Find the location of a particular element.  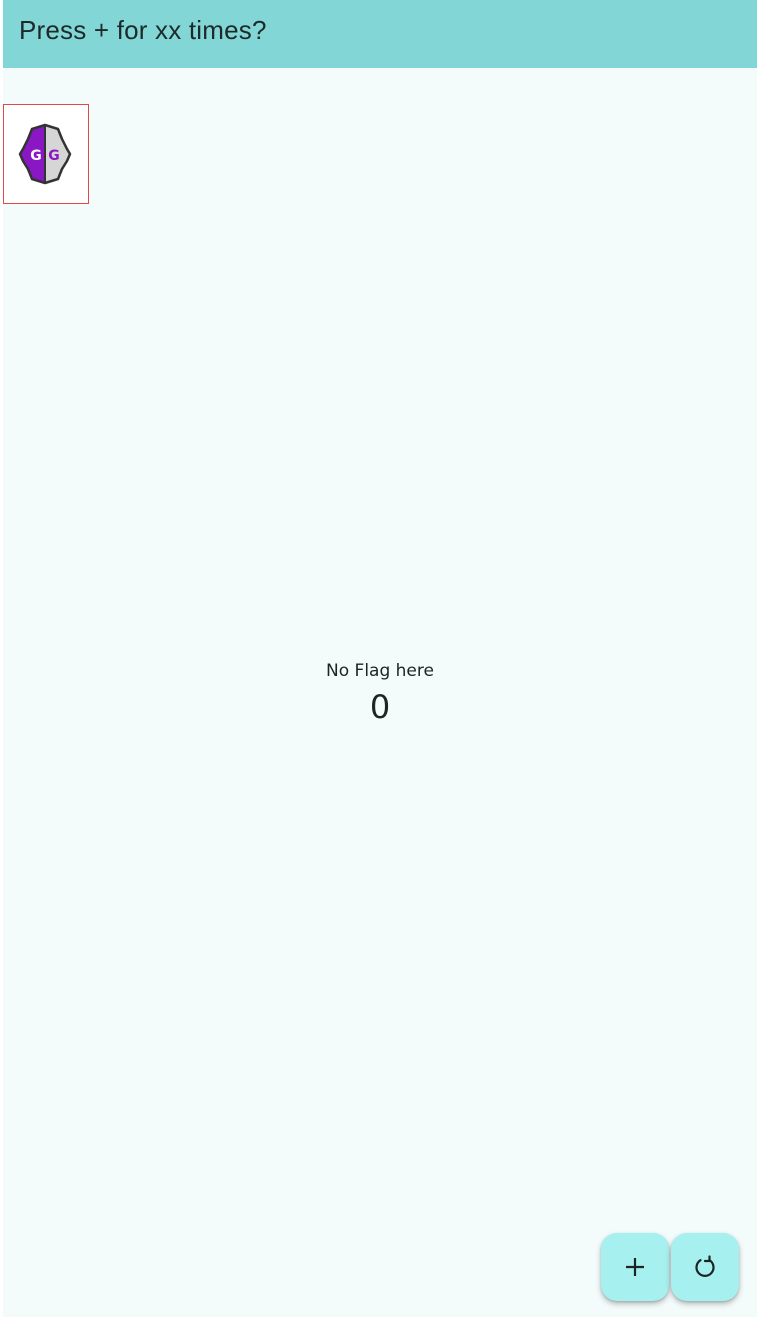

increment-button is located at coordinates (635, 1267).